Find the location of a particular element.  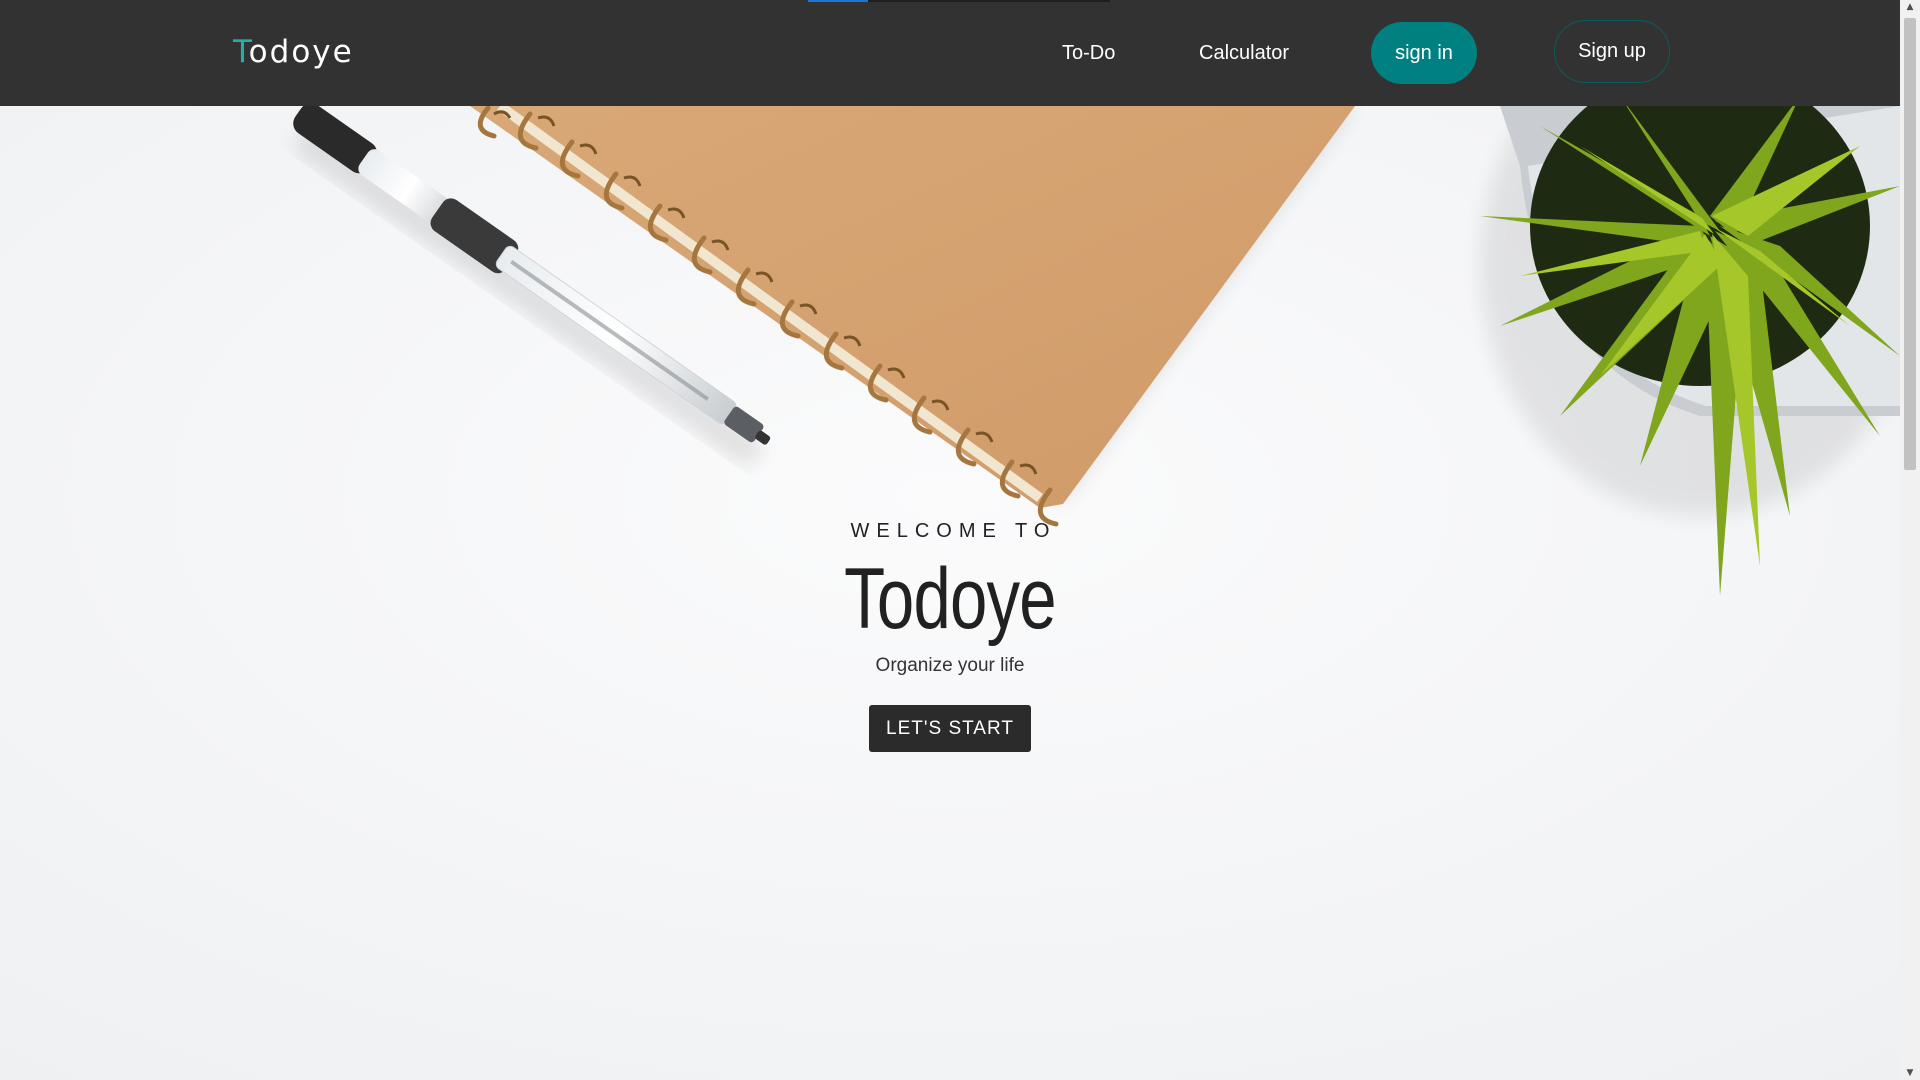

nav-link-todo: To-Do is located at coordinates (1088, 53).